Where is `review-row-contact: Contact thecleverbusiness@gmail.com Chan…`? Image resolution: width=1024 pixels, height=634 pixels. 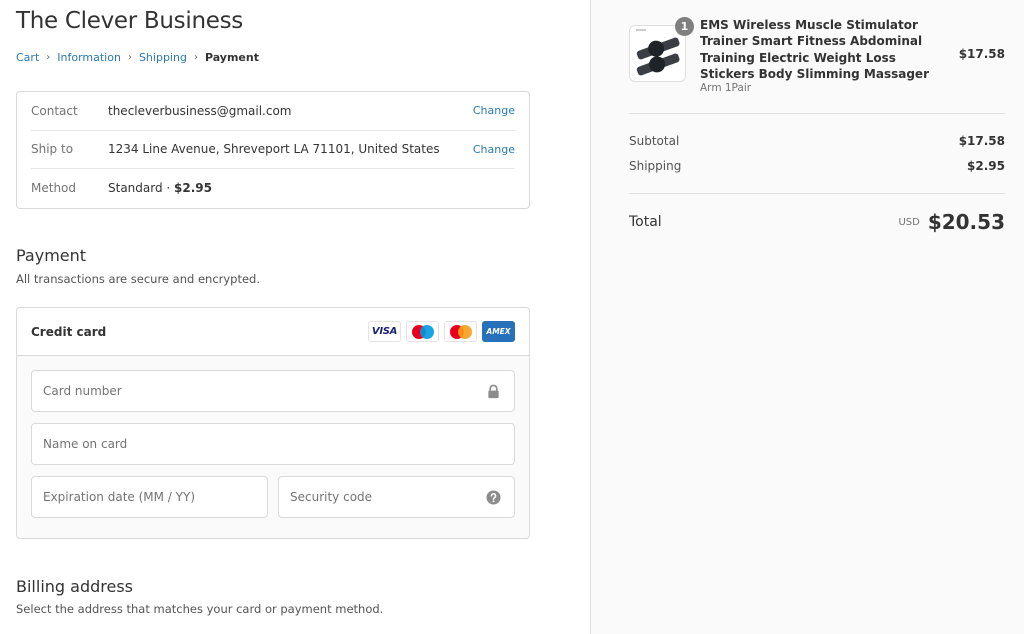
review-row-contact: Contact thecleverbusiness@gmail.com Chan… is located at coordinates (273, 111).